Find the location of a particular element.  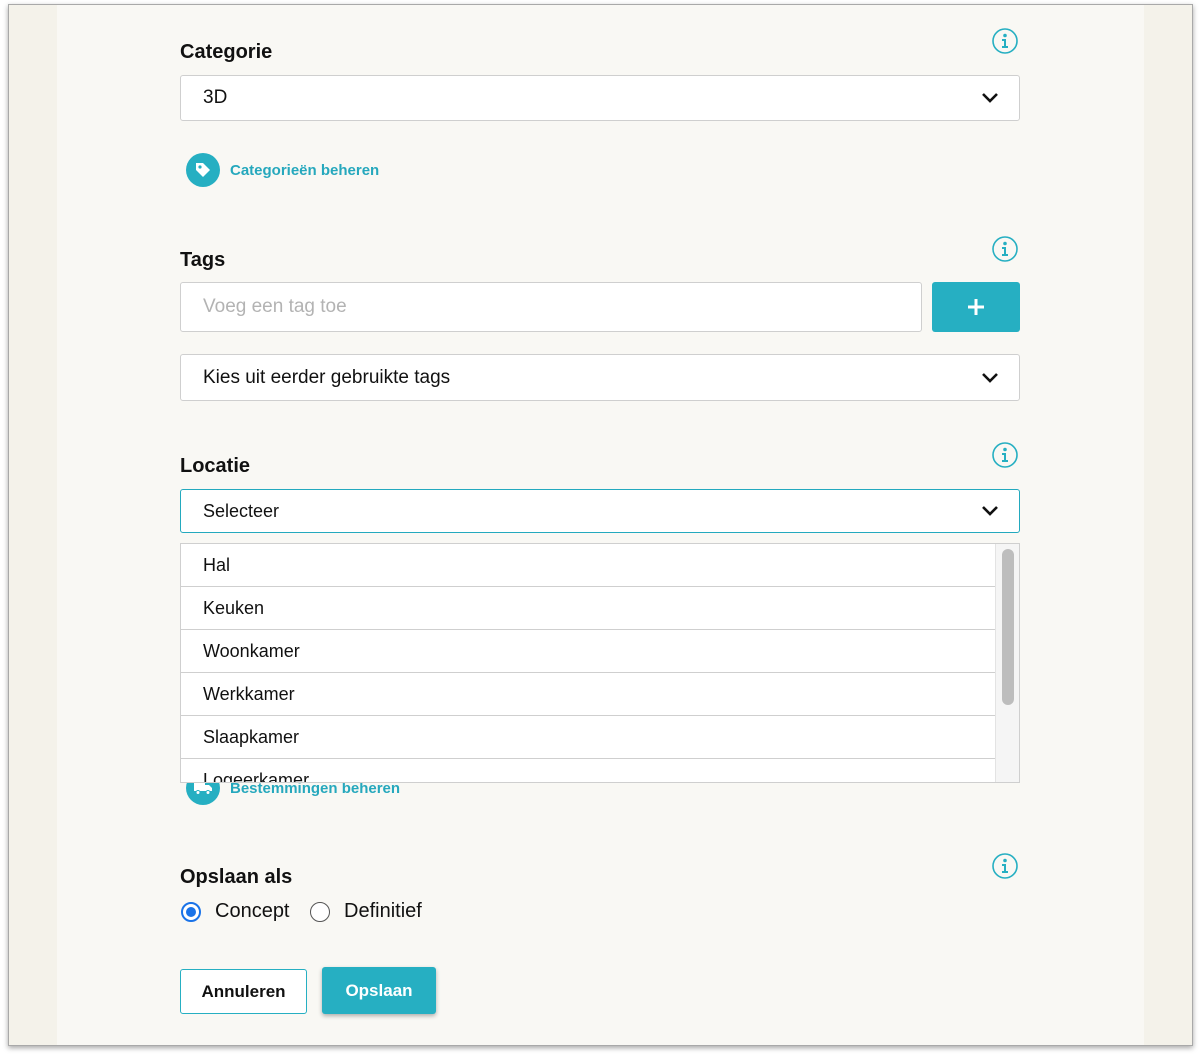

radio-definitief-label: Definitief is located at coordinates (383, 911).